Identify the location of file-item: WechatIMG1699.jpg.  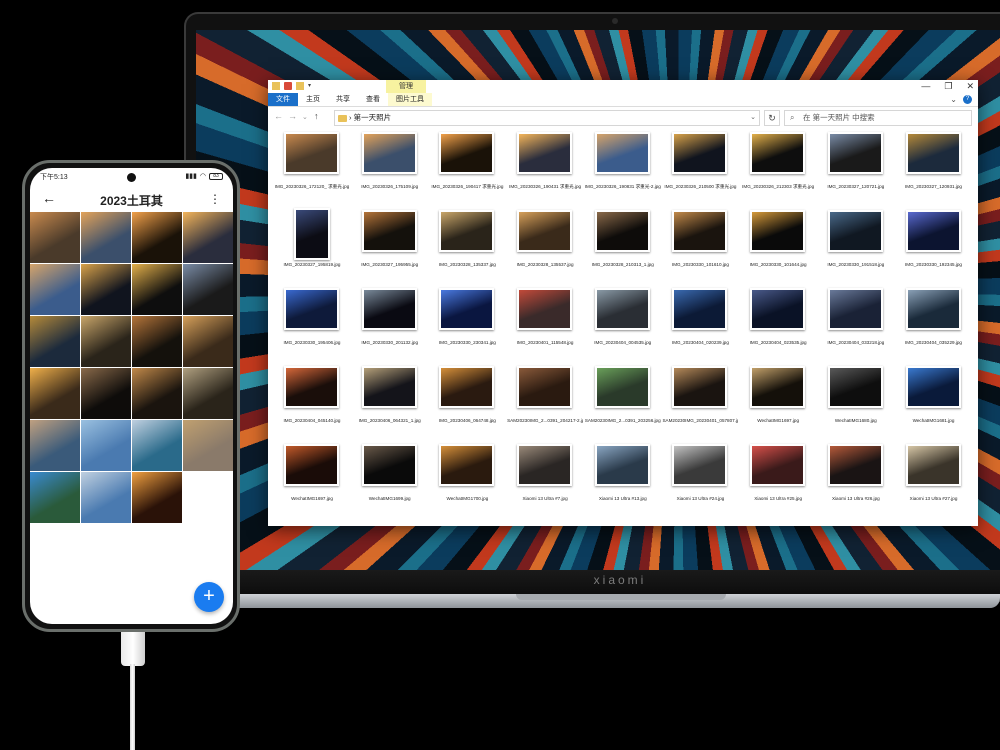
(391, 481).